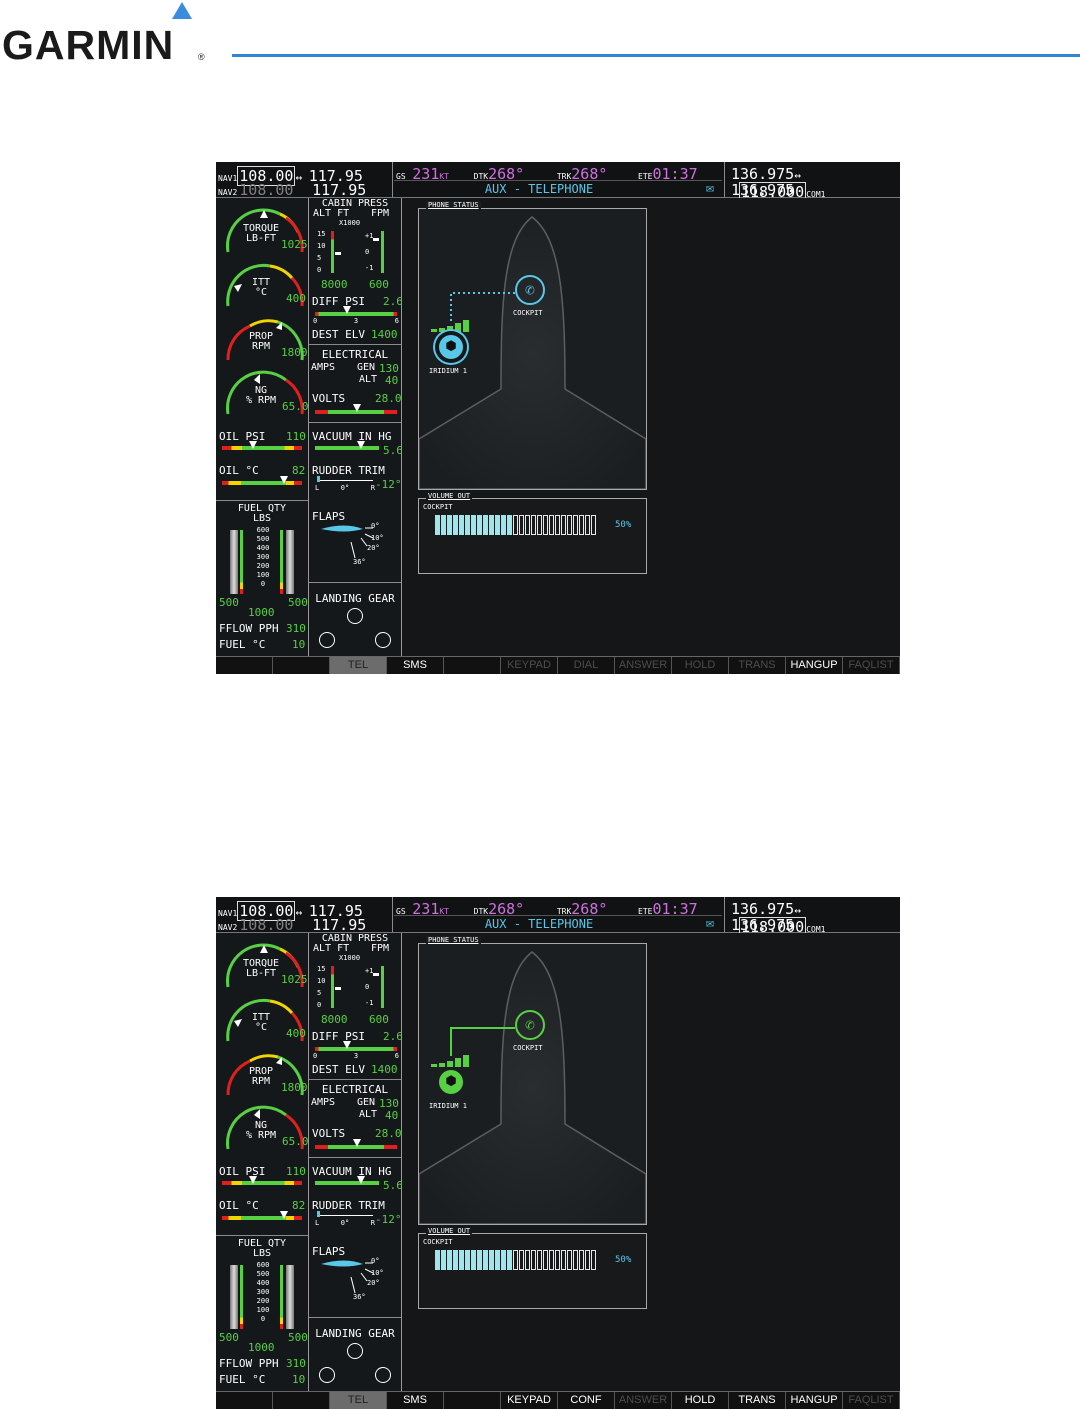  Describe the element at coordinates (396, 321) in the screenshot. I see `diff-psi-tick: 6` at that location.